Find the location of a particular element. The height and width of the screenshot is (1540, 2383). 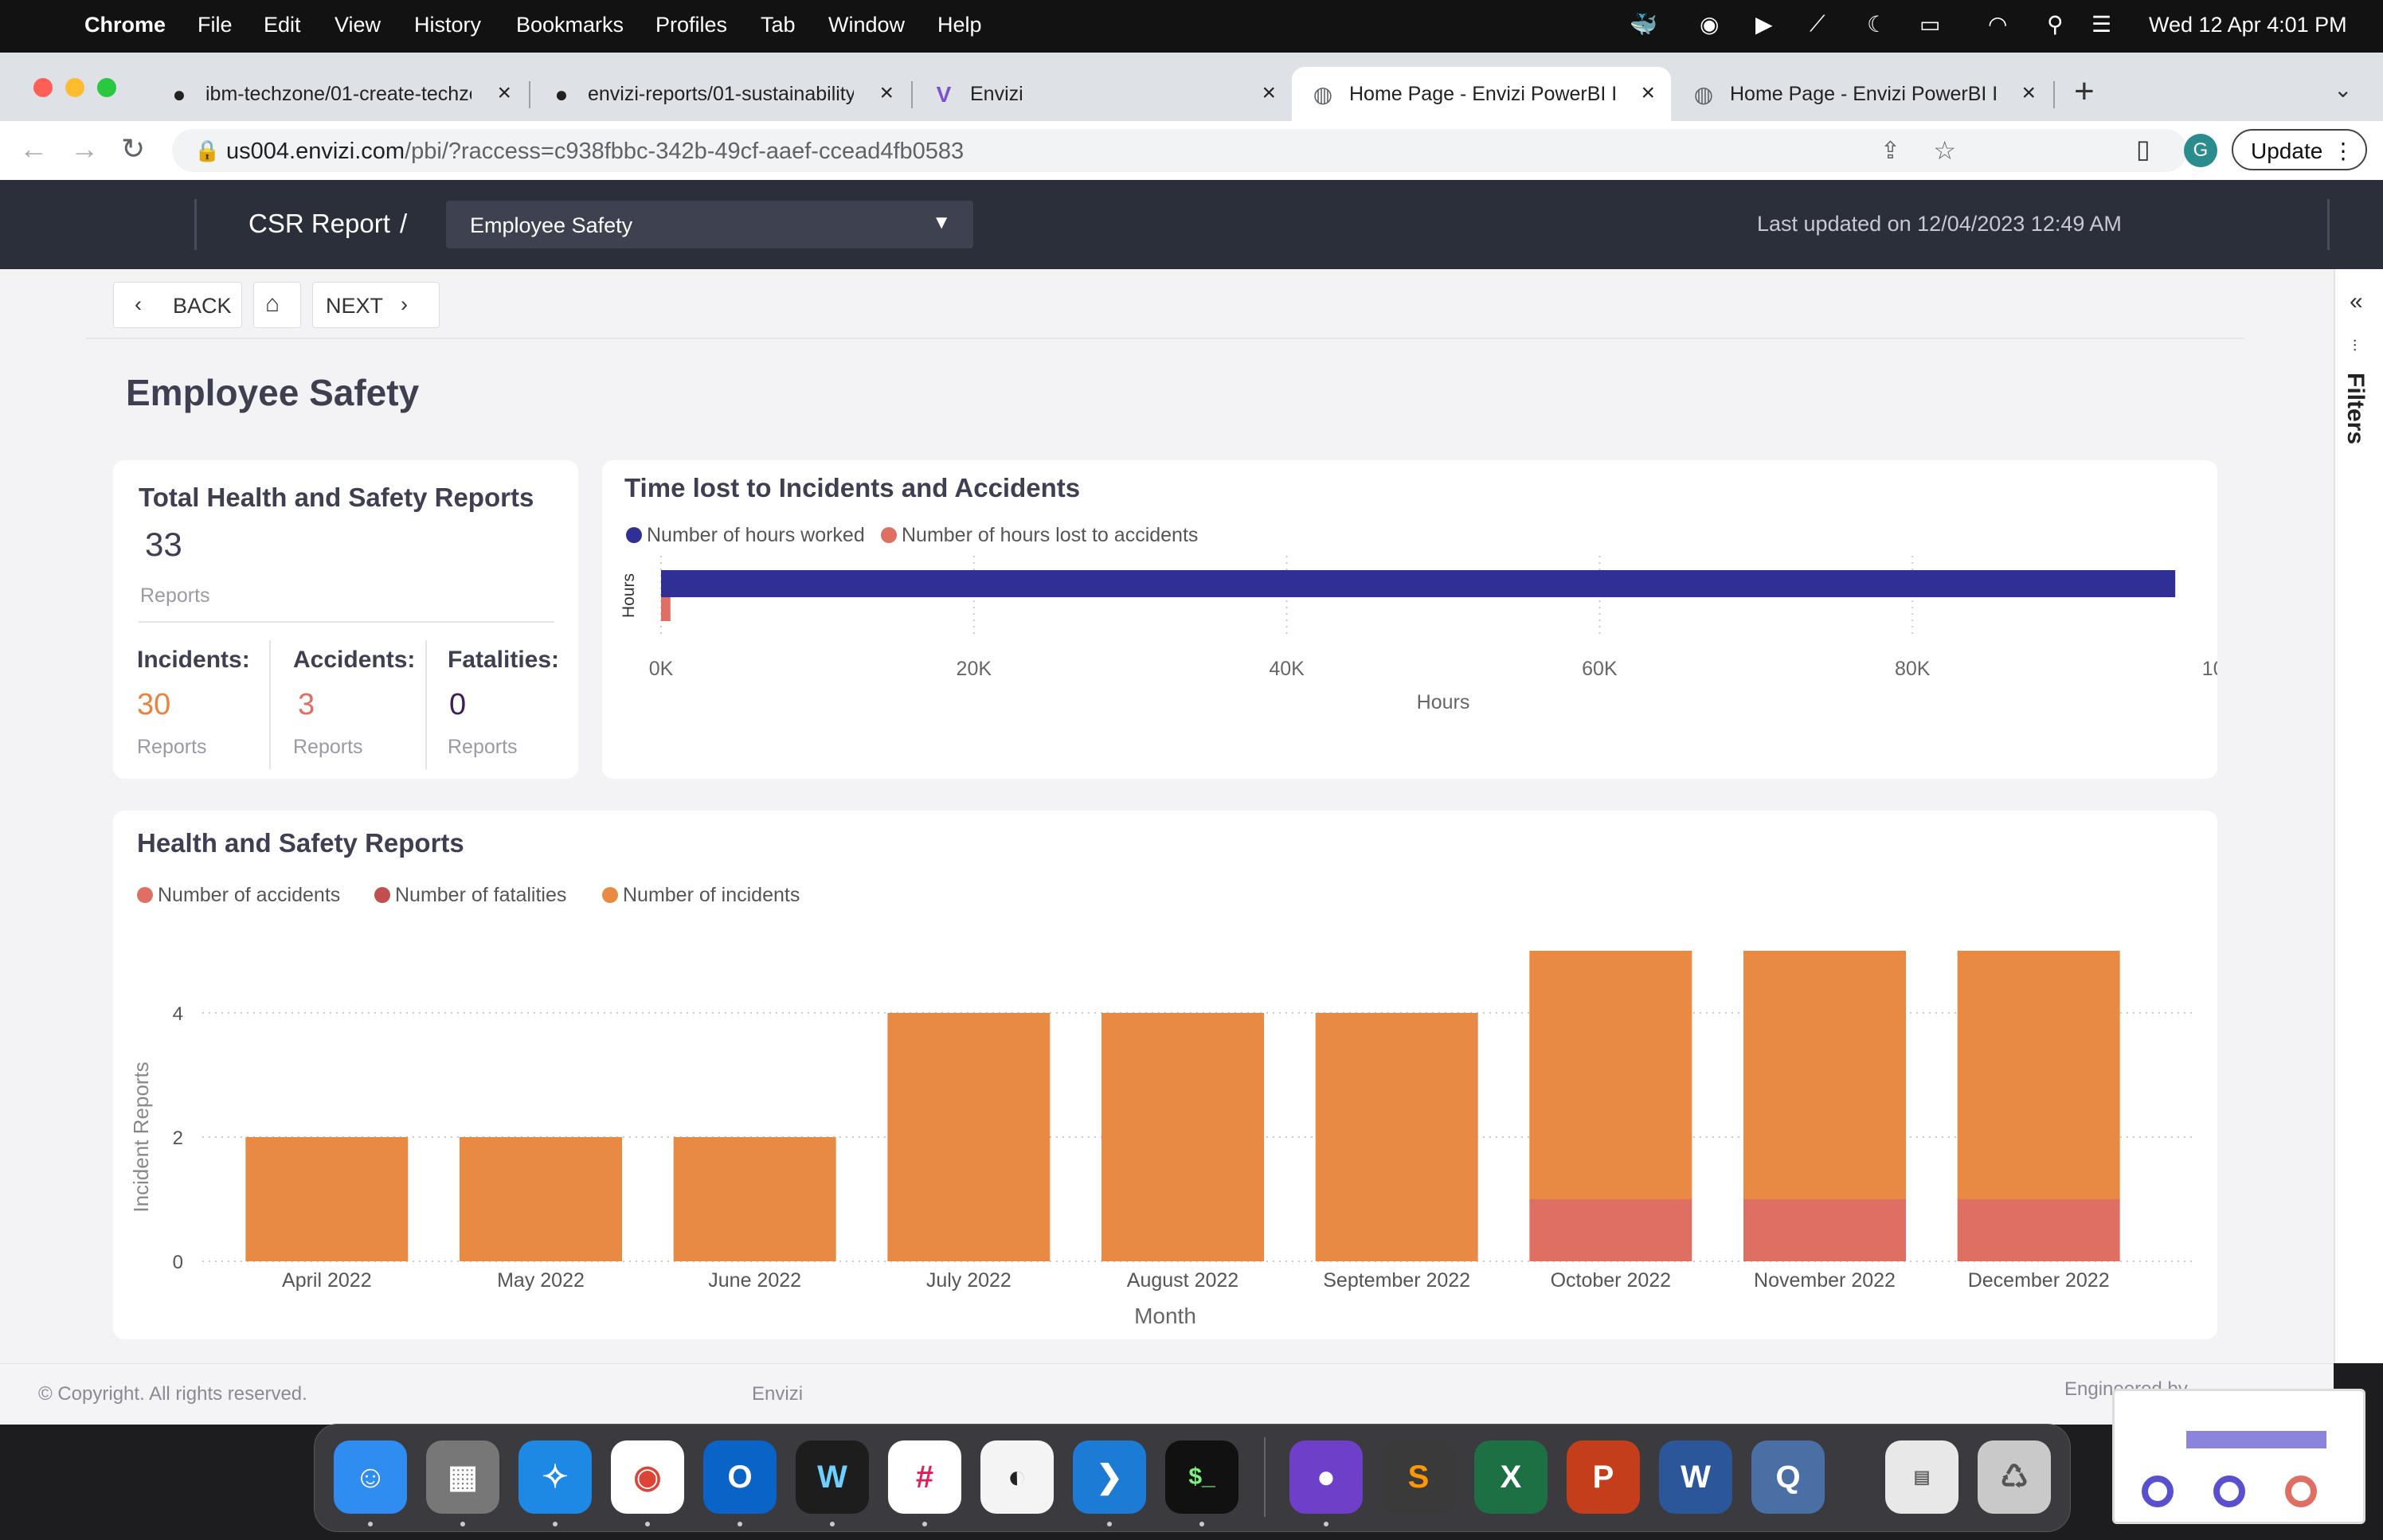

legend-accidents: Number of accidents is located at coordinates (238, 895).